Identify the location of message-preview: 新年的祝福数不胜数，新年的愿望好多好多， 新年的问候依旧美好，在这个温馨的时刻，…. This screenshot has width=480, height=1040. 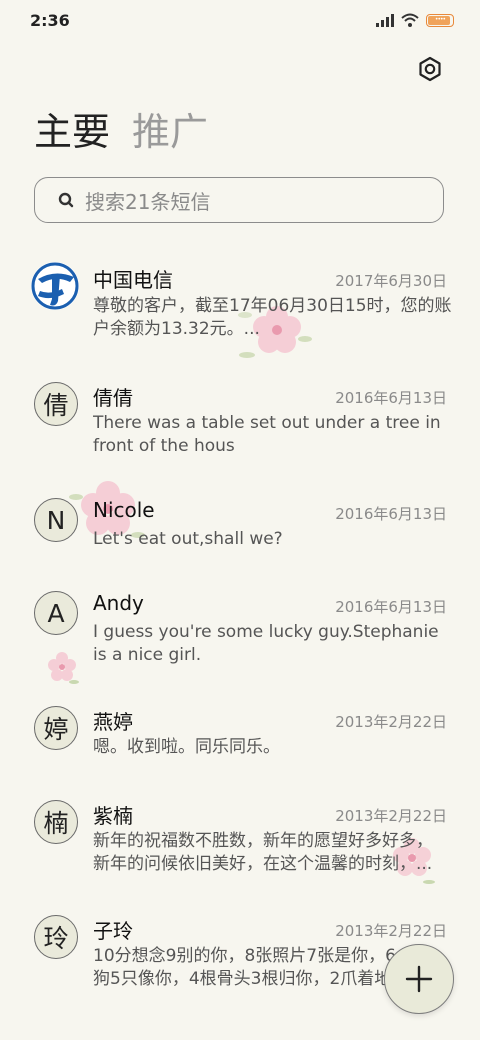
(263, 852).